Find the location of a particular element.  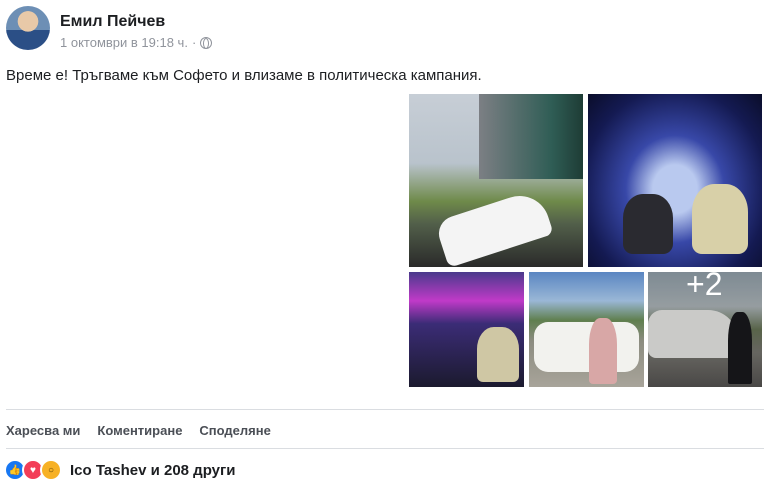

action-bar: Харесва ми Коментиране Споделяне is located at coordinates (138, 430).